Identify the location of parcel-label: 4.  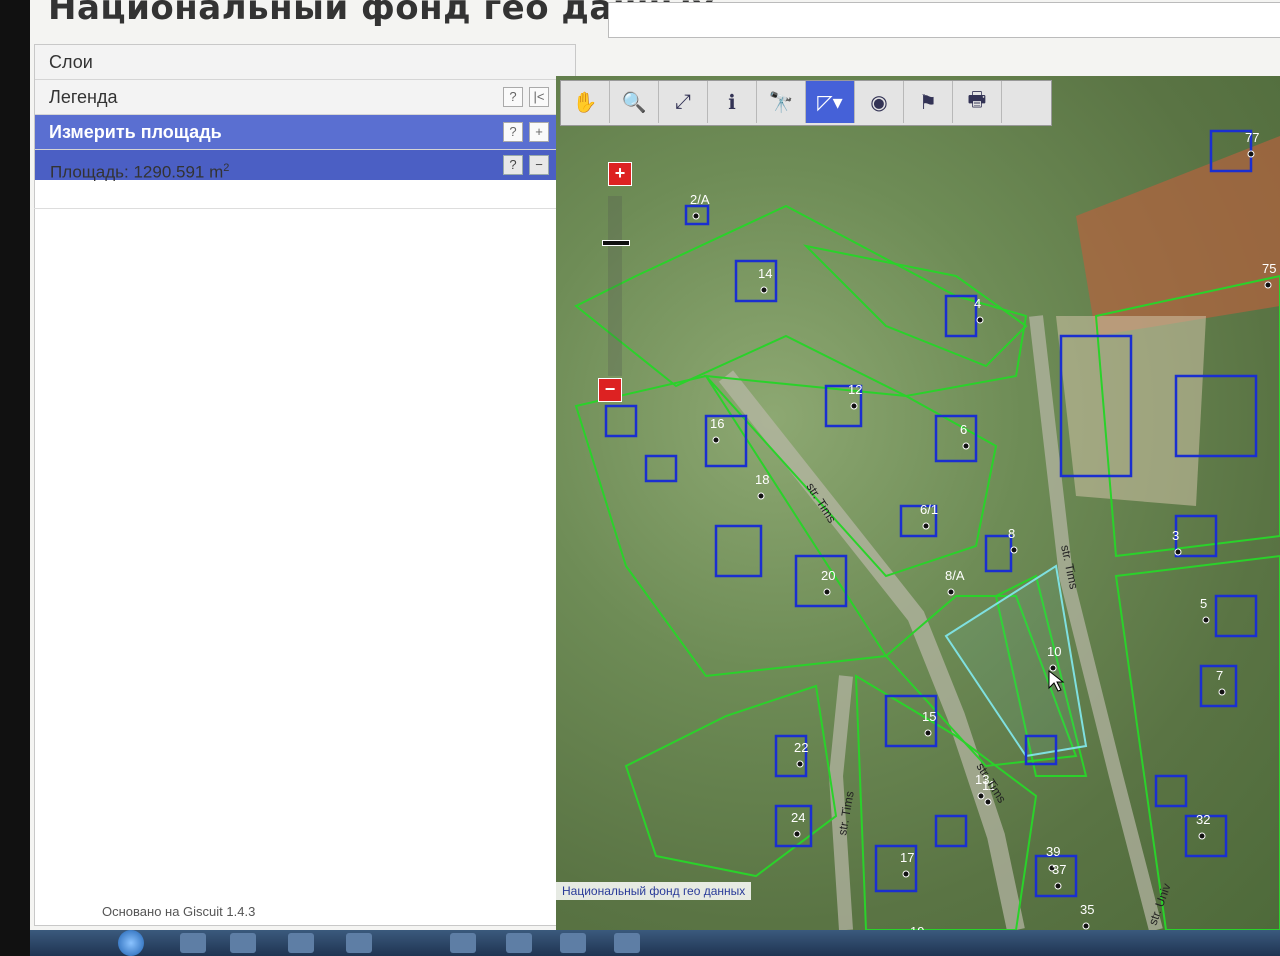
(977, 303).